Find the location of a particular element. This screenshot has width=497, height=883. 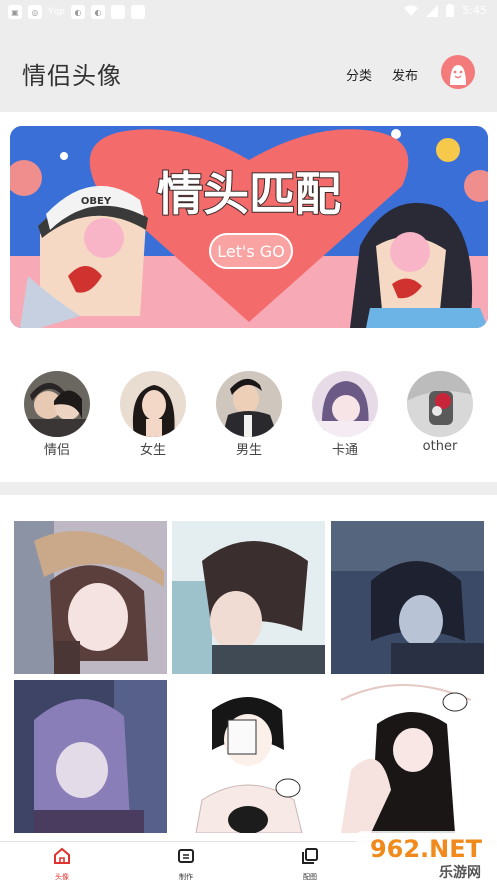

category-label: 男生 is located at coordinates (248, 450).